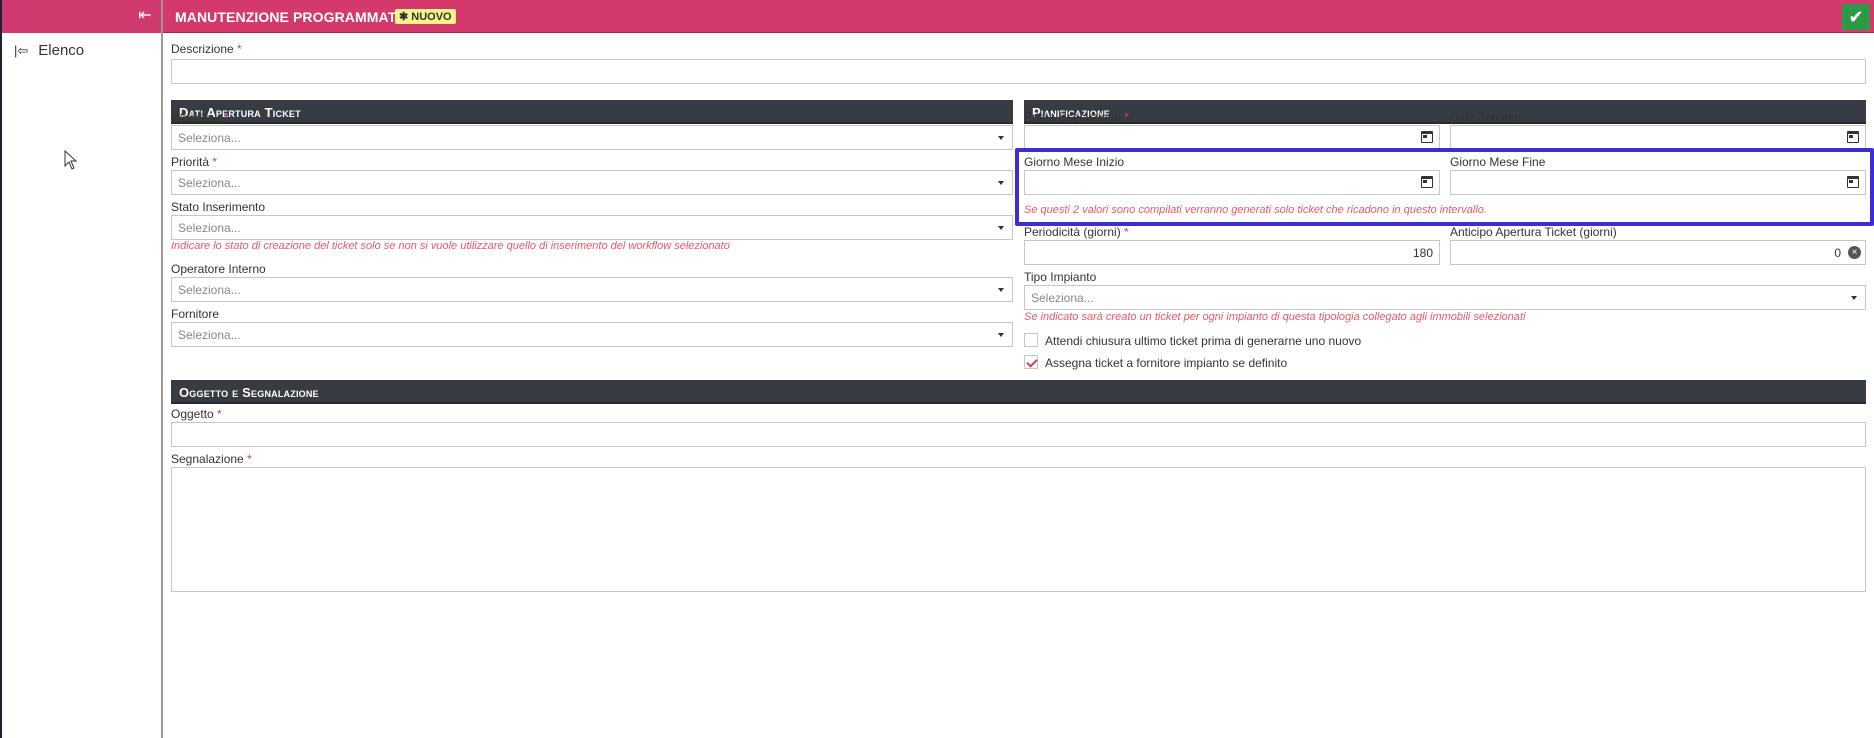 This screenshot has height=738, width=1874. Describe the element at coordinates (1854, 252) in the screenshot. I see `clear-icon: ×` at that location.